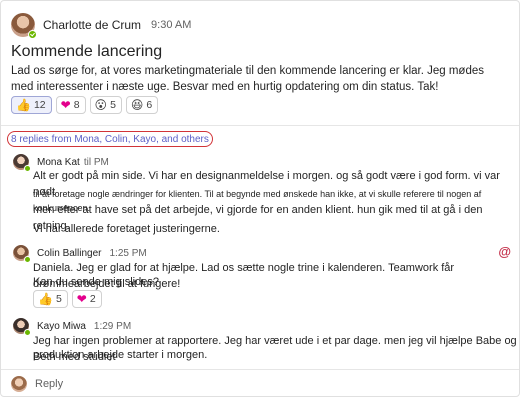 The height and width of the screenshot is (397, 520). I want to click on mention-icon: @, so click(504, 251).